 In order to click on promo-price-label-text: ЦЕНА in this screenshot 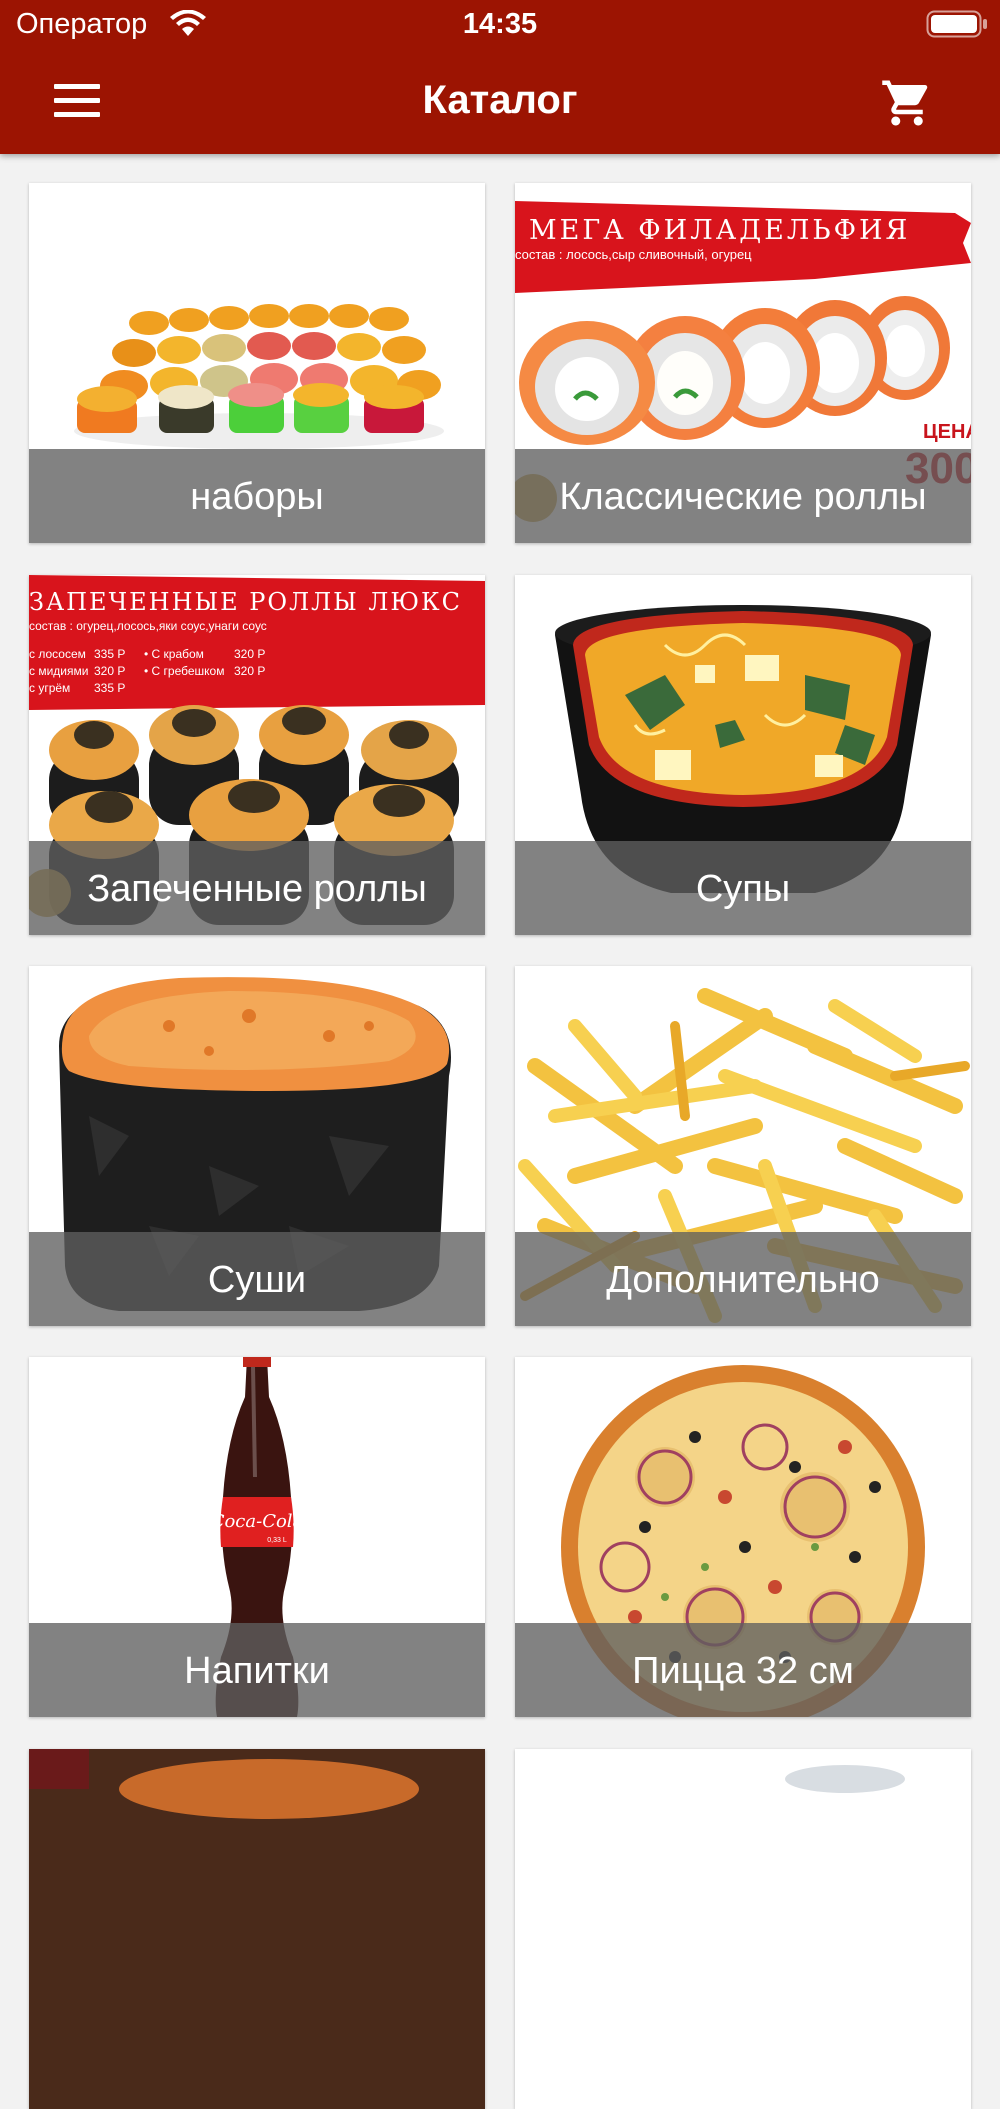, I will do `click(947, 432)`.